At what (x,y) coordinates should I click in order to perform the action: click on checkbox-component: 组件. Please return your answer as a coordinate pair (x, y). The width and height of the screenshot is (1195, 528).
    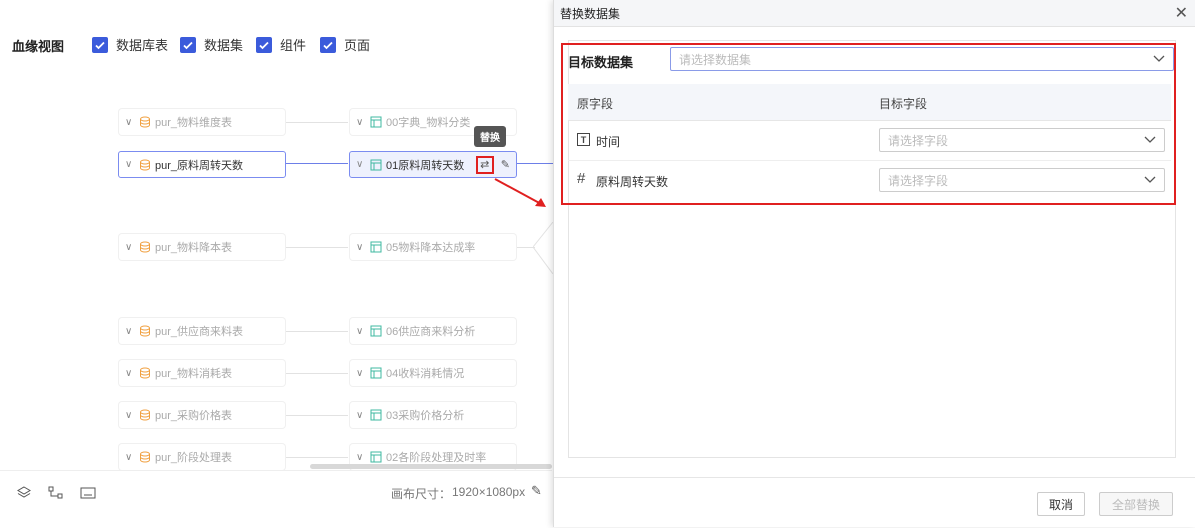
    Looking at the image, I should click on (281, 44).